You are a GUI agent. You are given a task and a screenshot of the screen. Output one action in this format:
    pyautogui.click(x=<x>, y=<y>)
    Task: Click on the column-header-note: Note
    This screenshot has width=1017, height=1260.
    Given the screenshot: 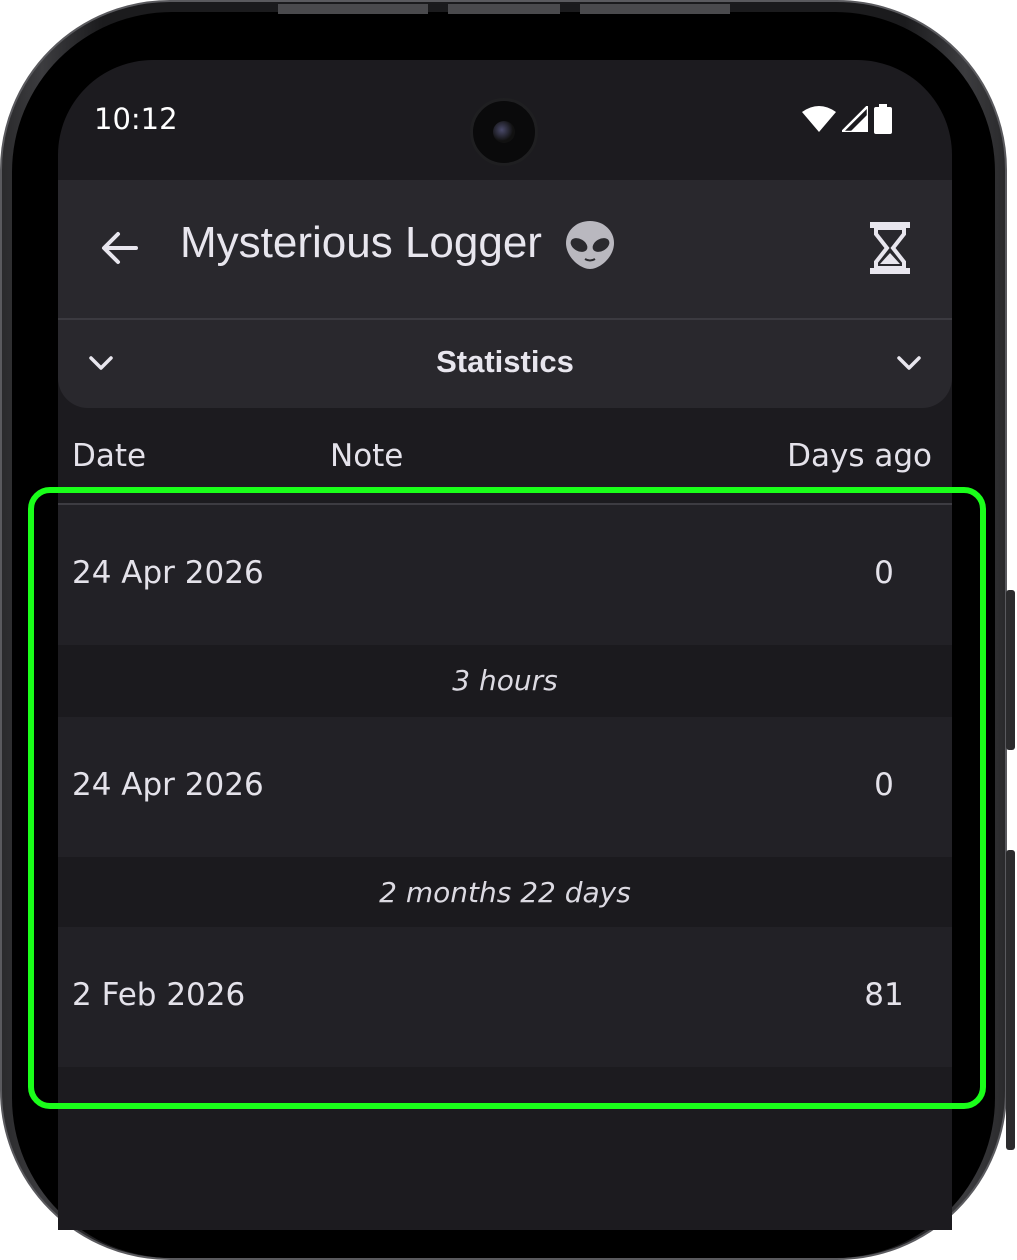 What is the action you would take?
    pyautogui.click(x=367, y=456)
    